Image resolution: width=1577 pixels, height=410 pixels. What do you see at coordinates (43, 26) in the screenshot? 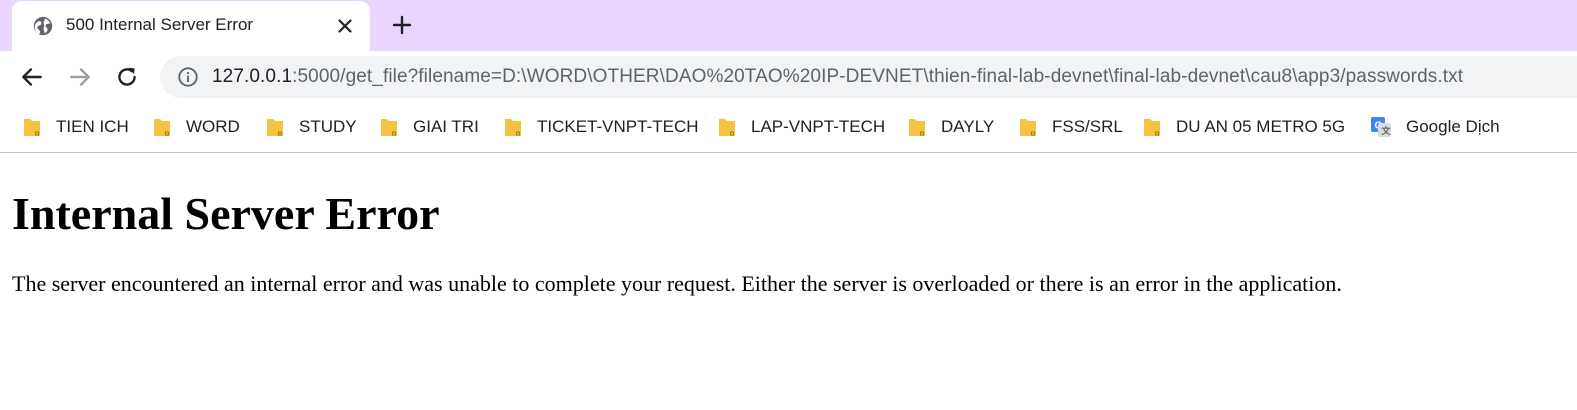
I see `globe-icon` at bounding box center [43, 26].